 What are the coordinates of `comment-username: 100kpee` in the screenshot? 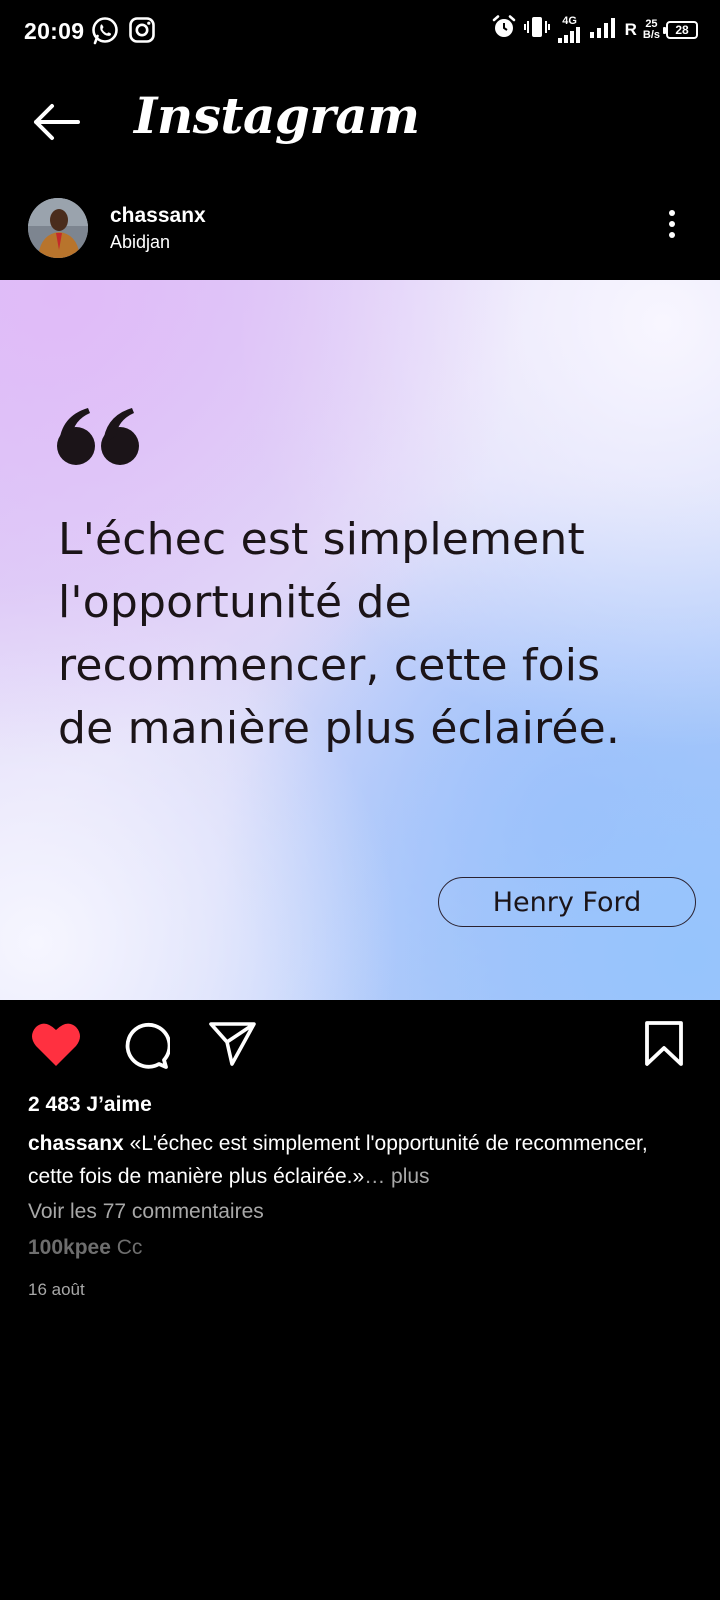 It's located at (69, 1247).